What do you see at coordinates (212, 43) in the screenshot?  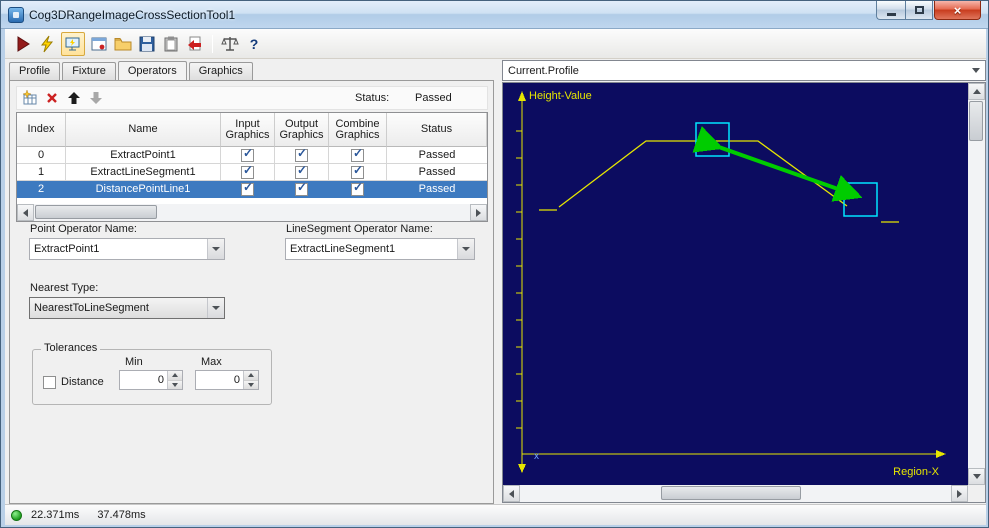 I see `toolbar-separator` at bounding box center [212, 43].